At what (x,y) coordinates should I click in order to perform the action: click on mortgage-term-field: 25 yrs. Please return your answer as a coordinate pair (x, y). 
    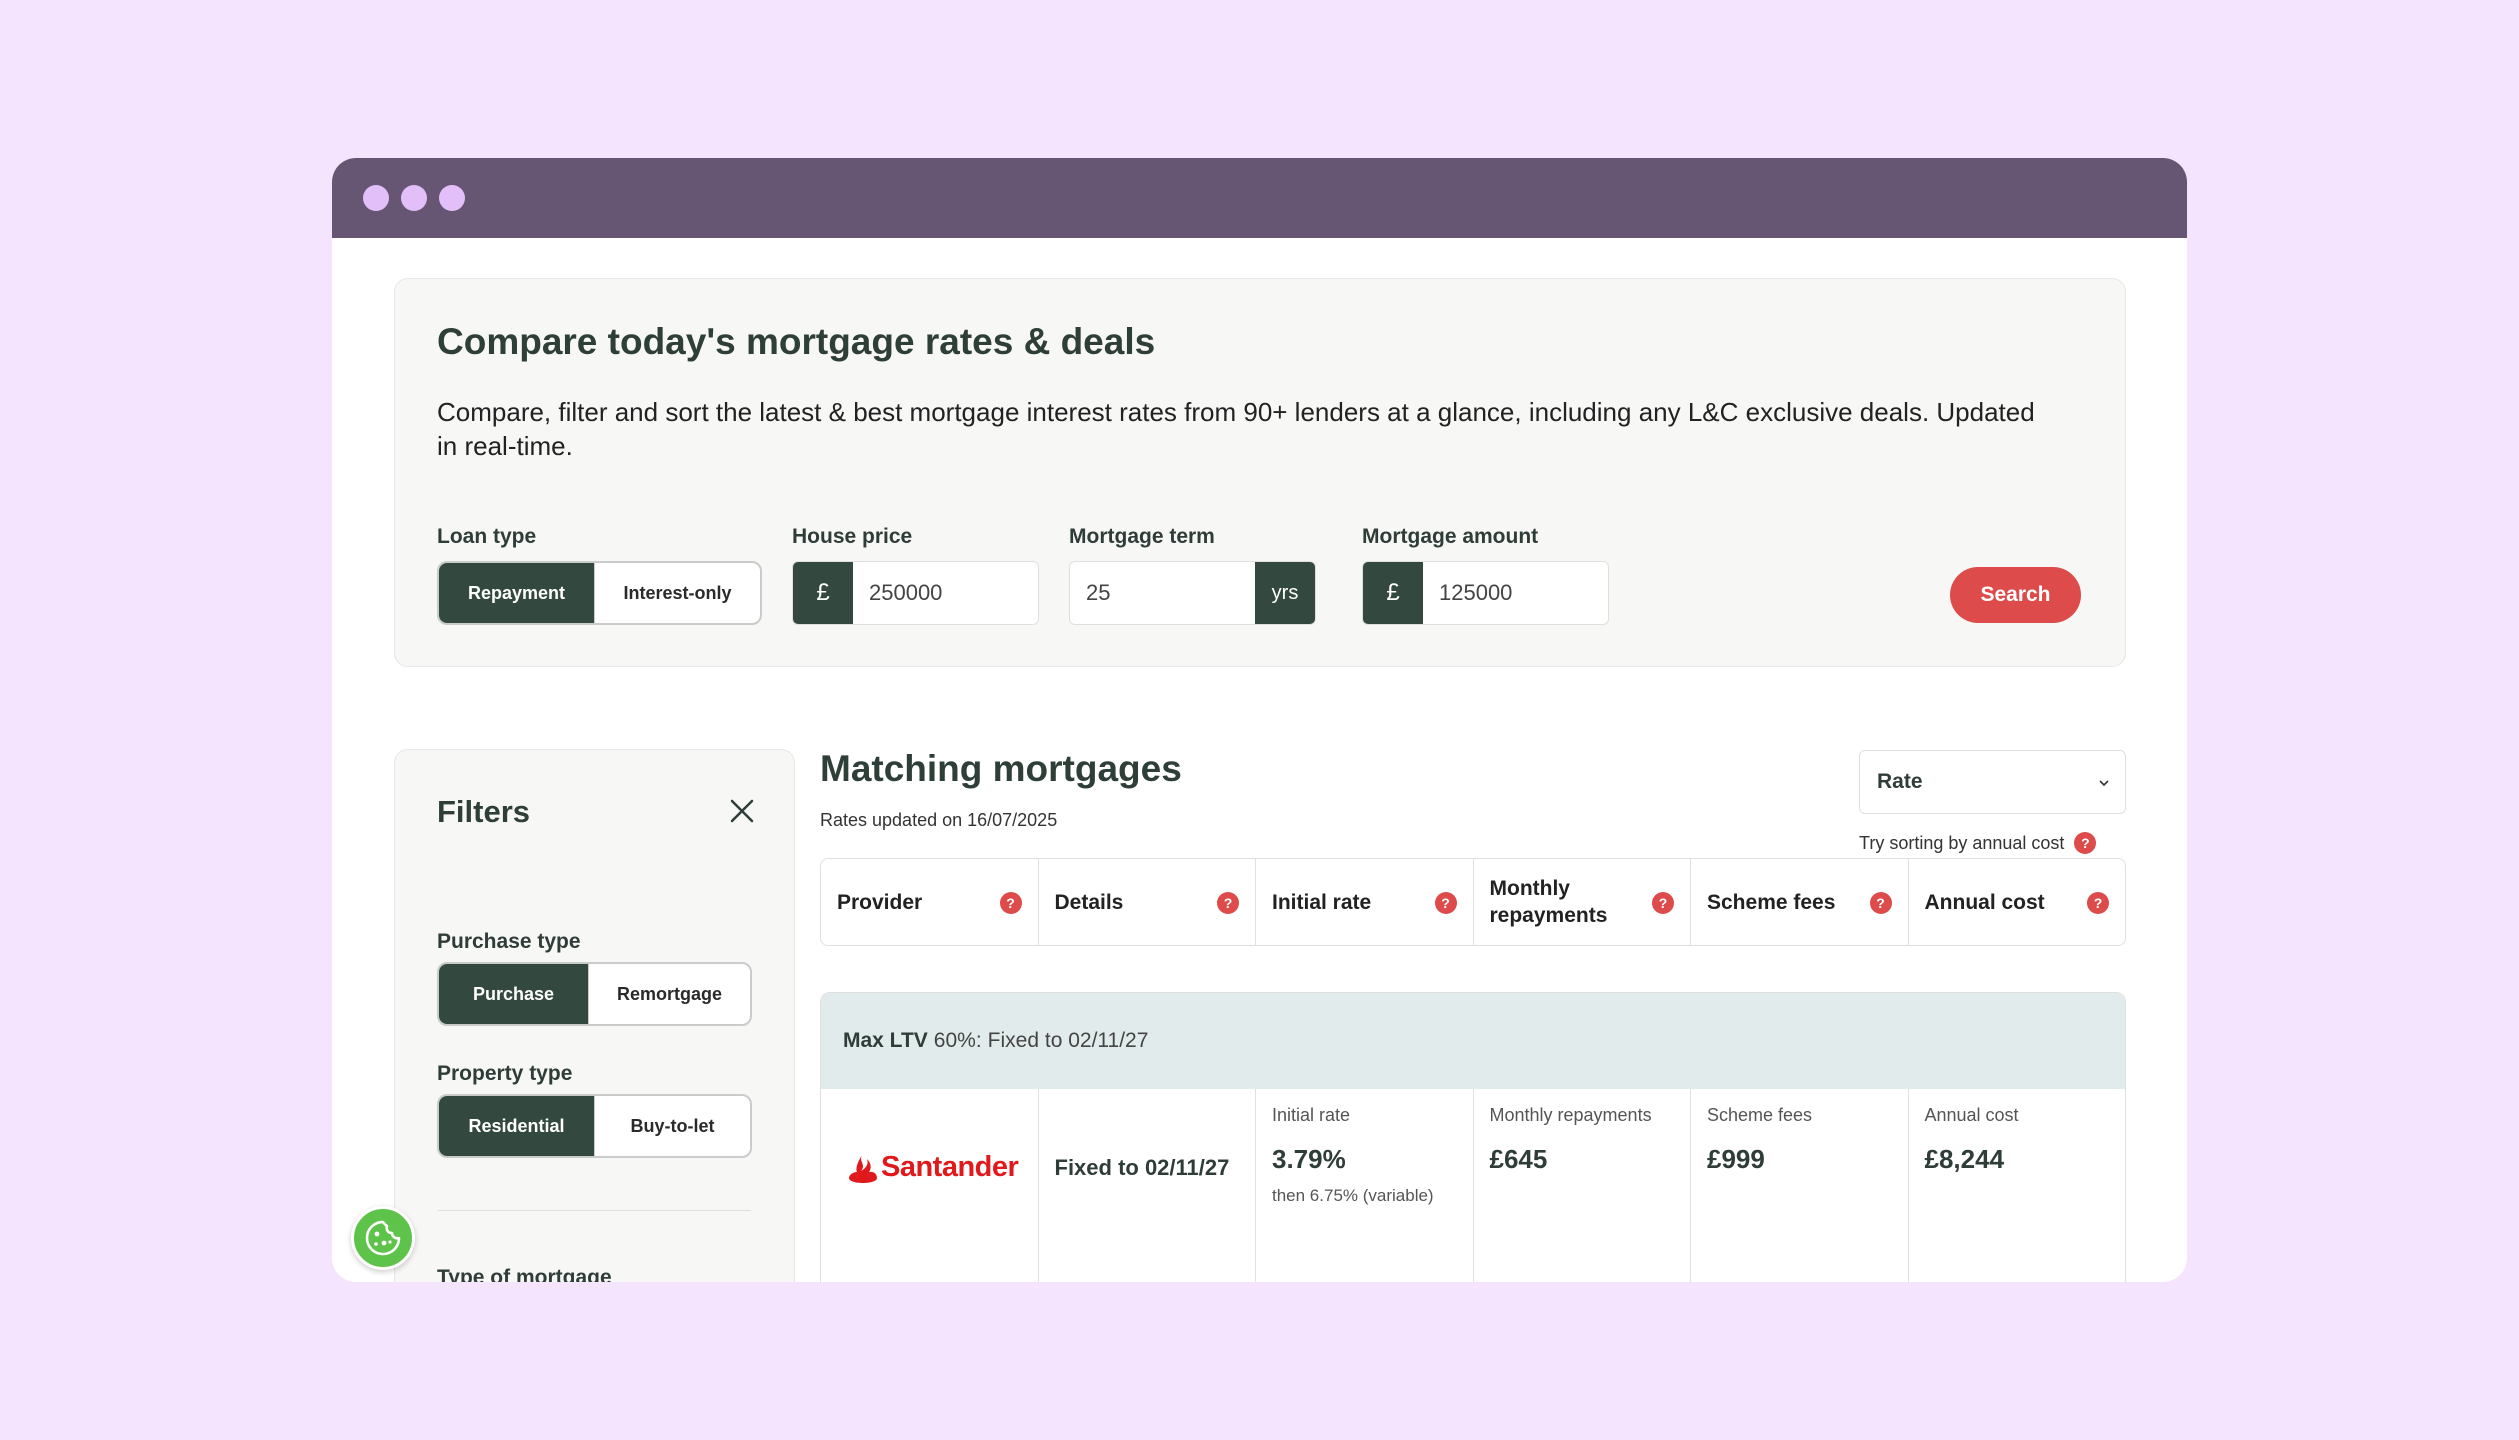
    Looking at the image, I should click on (1192, 593).